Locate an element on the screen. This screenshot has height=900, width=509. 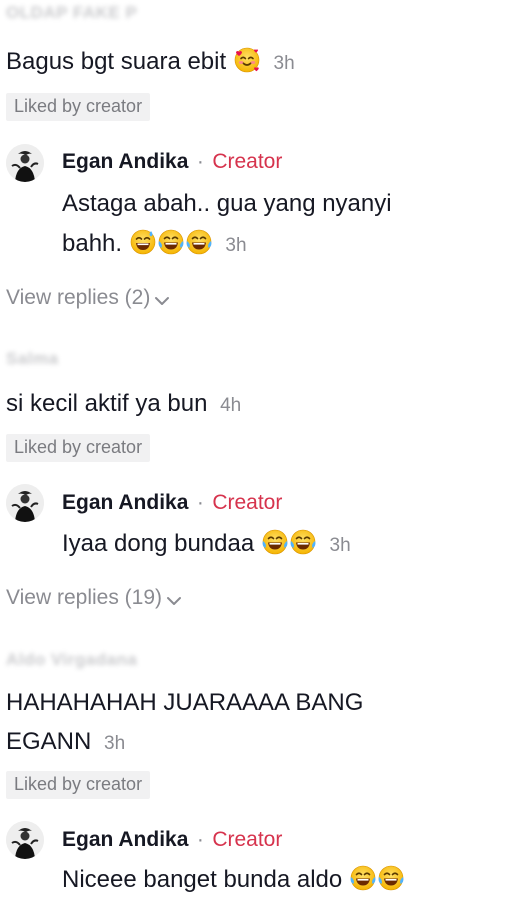
comment-username: Aldo Virgadana is located at coordinates (71, 660).